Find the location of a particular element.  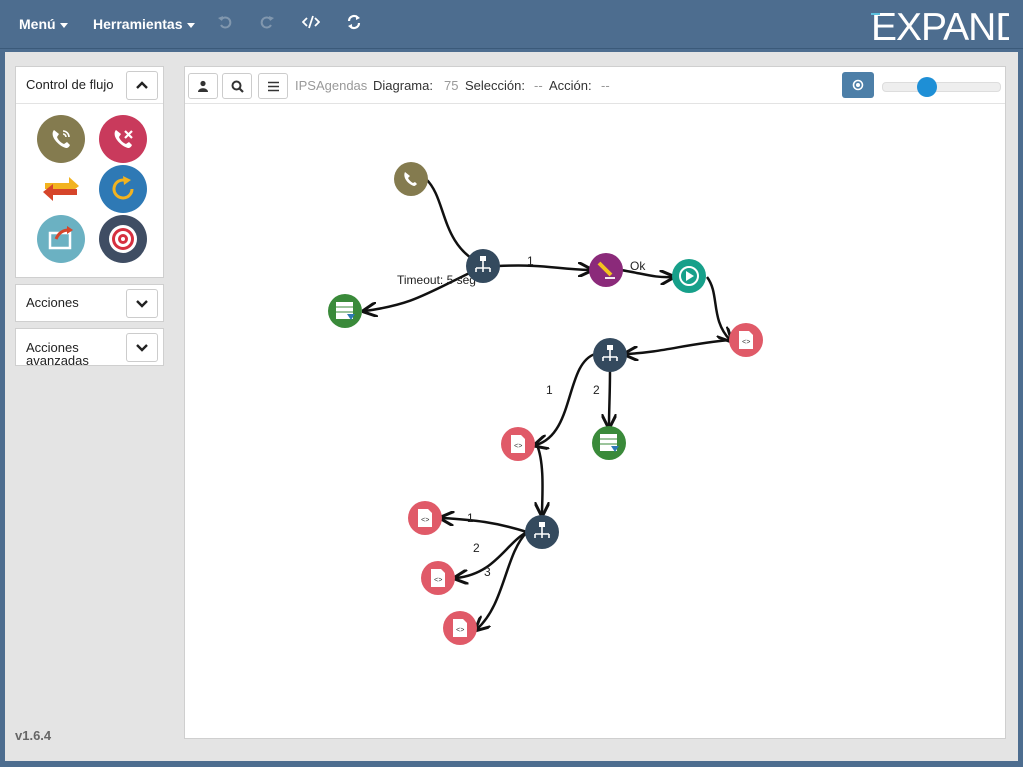

target-circle-icon is located at coordinates (858, 85).